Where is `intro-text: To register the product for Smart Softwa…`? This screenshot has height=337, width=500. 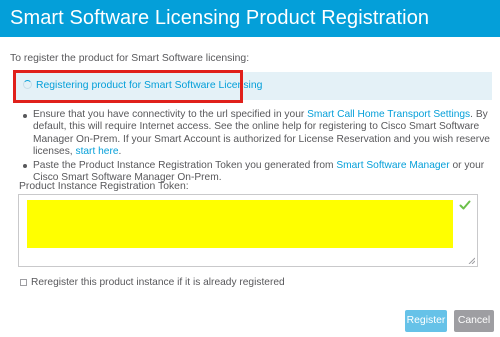
intro-text: To register the product for Smart Softwa… is located at coordinates (130, 58).